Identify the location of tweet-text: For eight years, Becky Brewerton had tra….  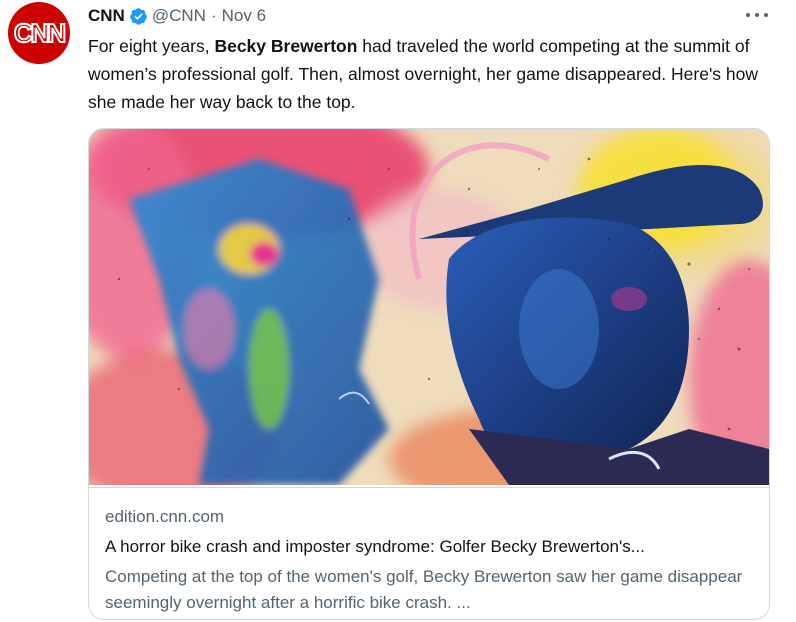
(433, 74).